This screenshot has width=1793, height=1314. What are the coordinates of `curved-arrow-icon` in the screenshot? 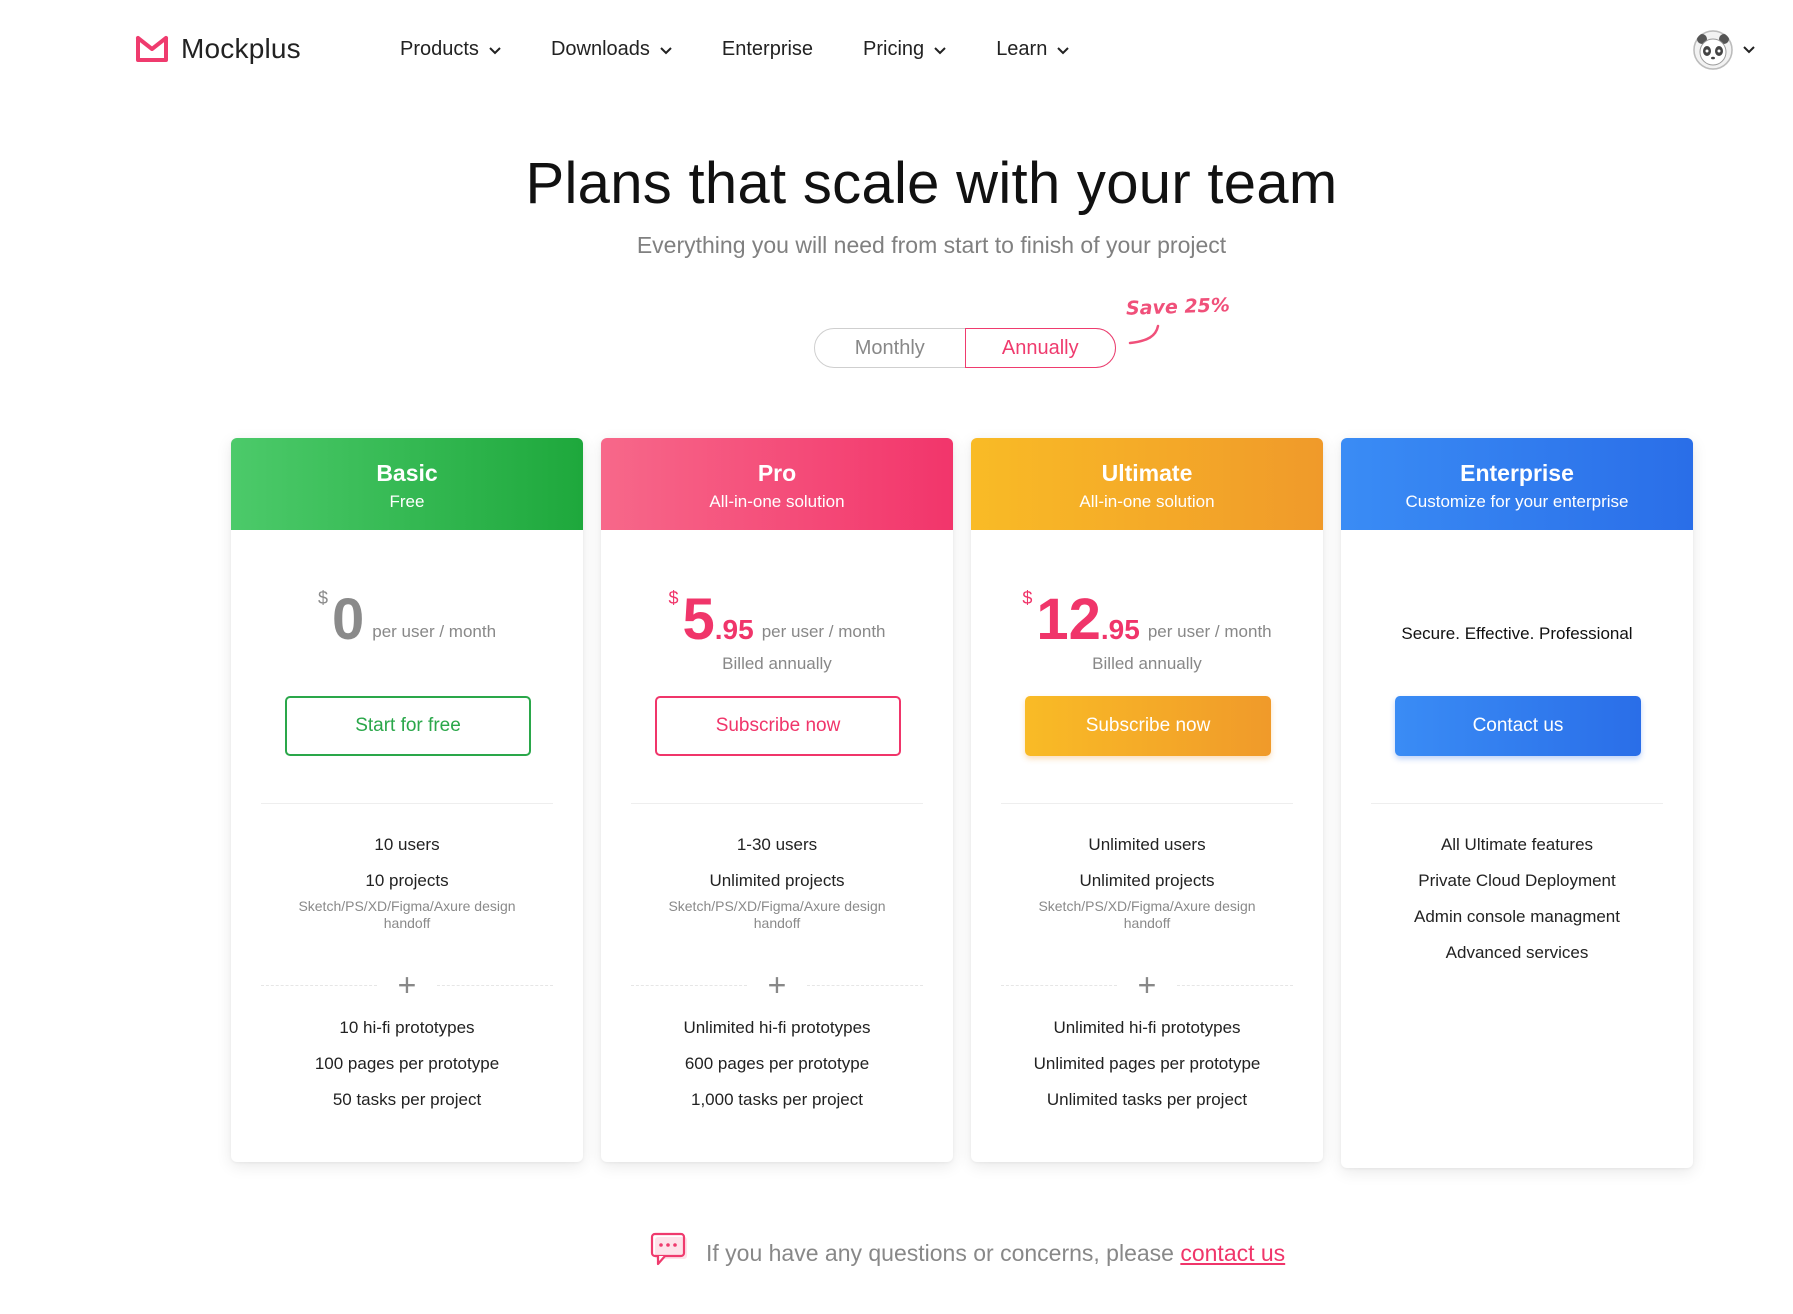 It's located at (1144, 334).